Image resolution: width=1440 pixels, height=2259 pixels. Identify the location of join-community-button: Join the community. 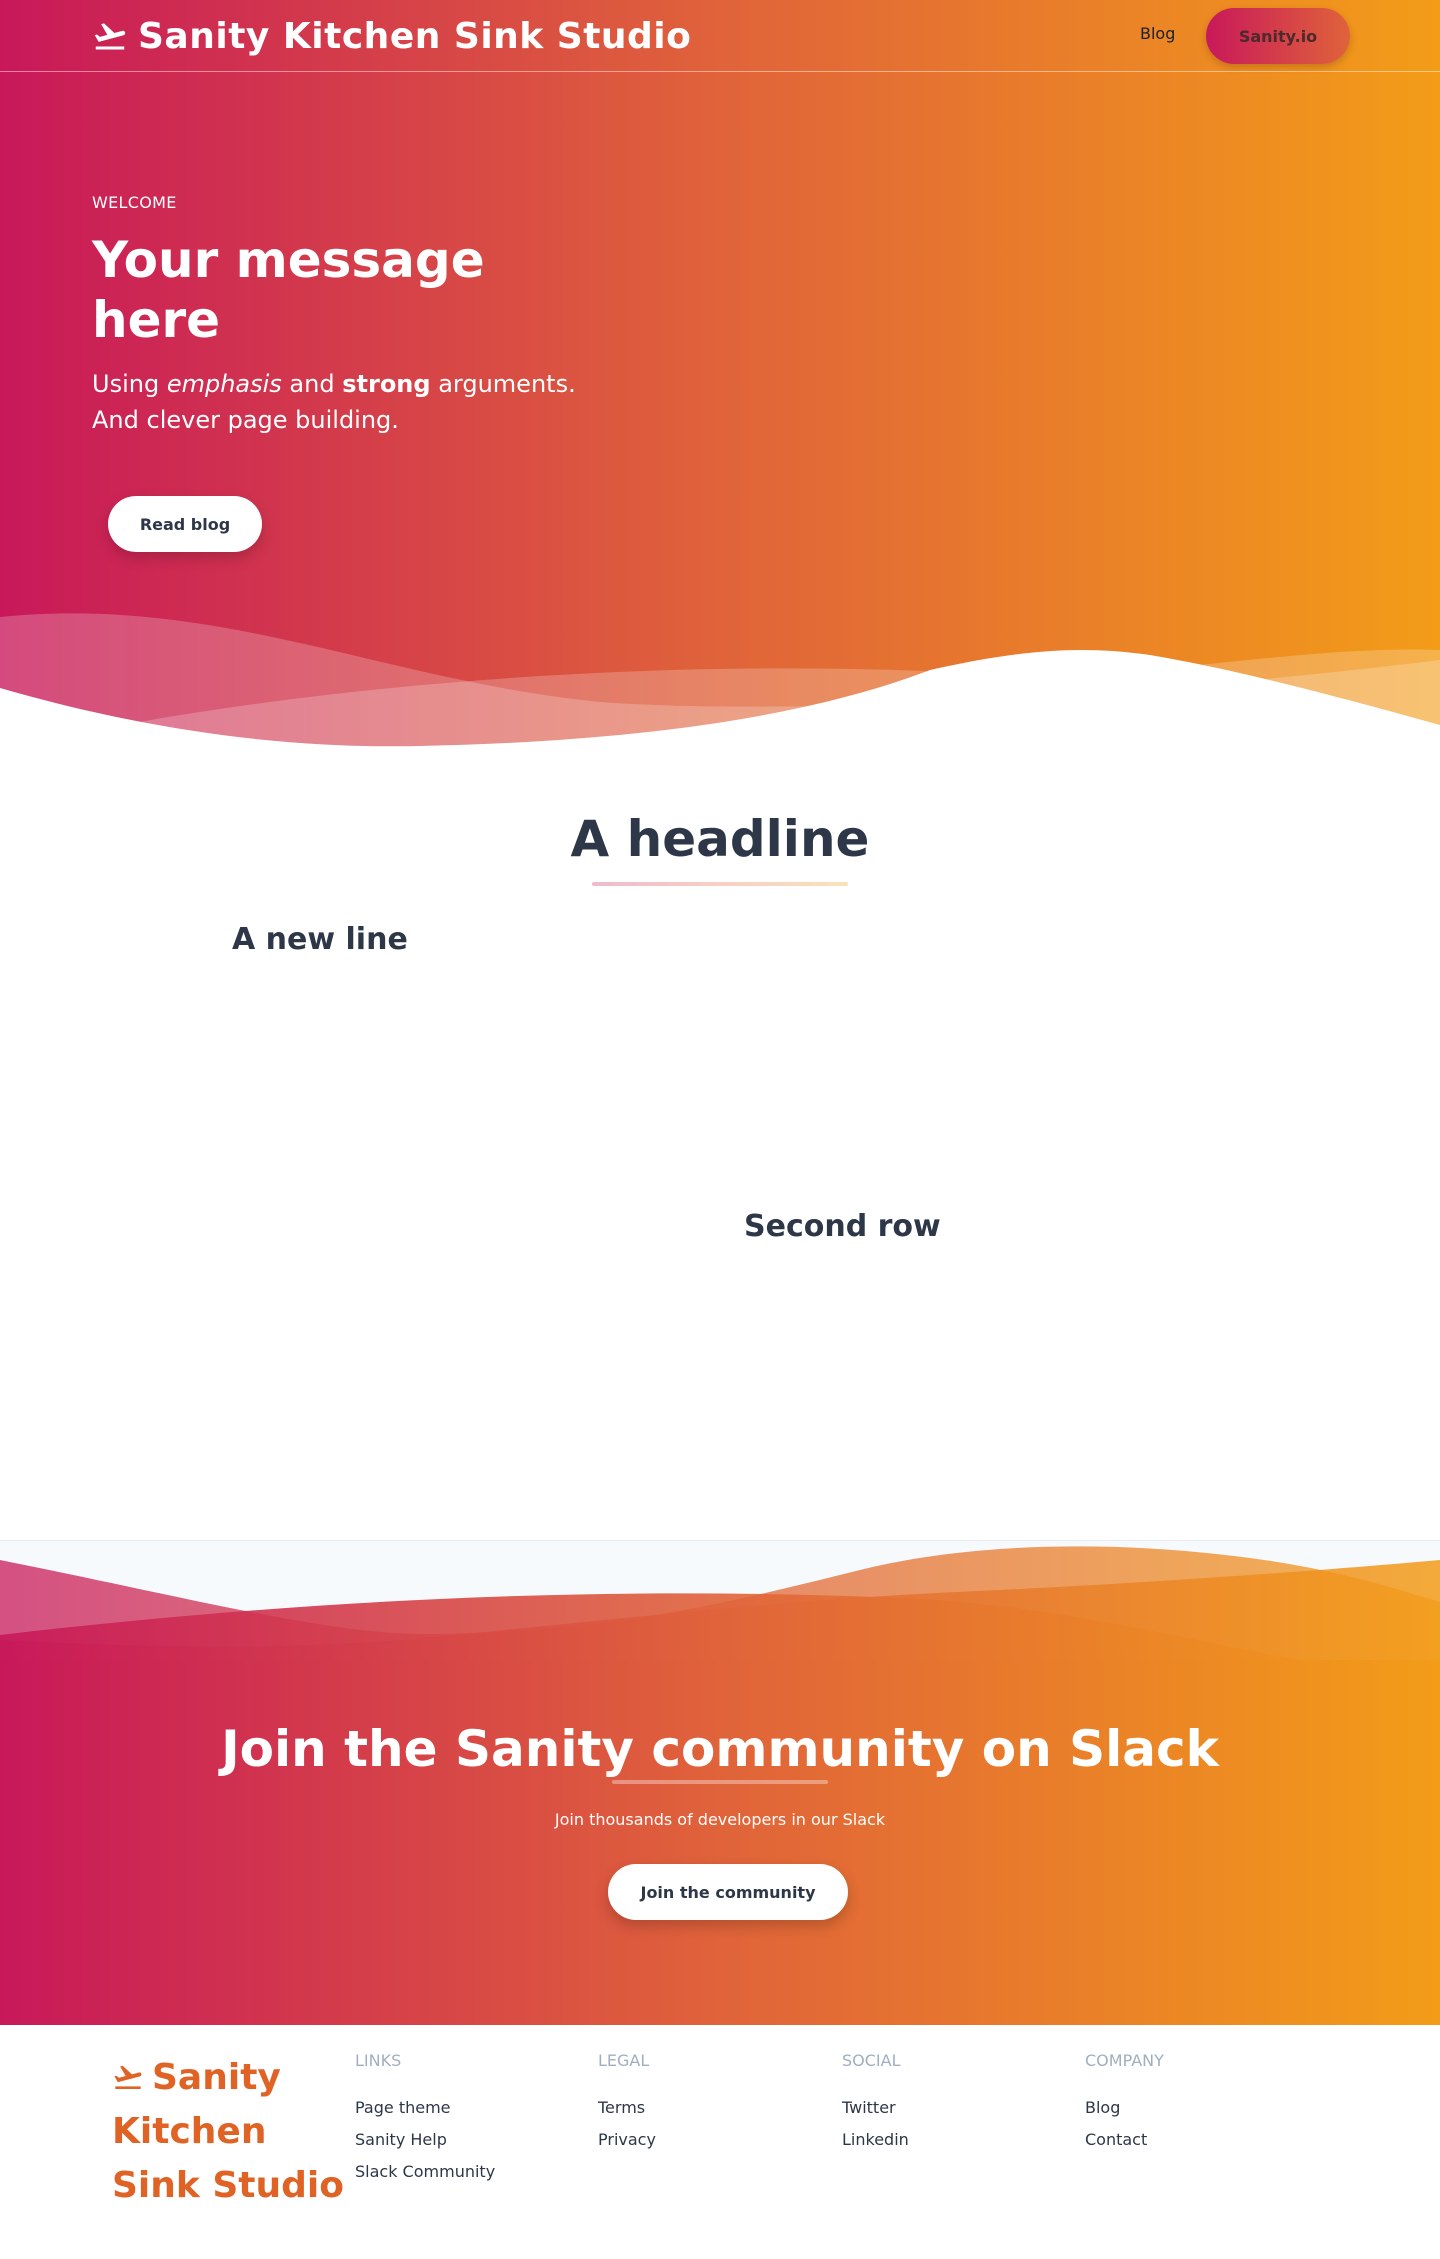
(728, 1892).